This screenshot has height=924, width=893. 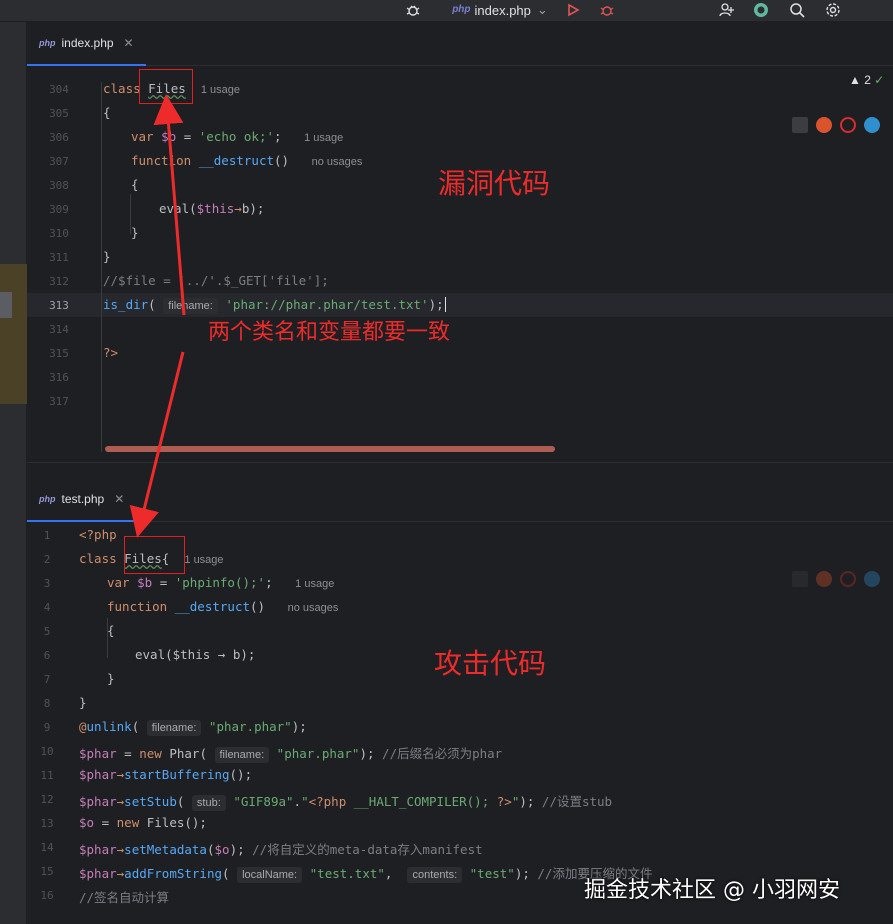 What do you see at coordinates (833, 10) in the screenshot?
I see `gear-icon` at bounding box center [833, 10].